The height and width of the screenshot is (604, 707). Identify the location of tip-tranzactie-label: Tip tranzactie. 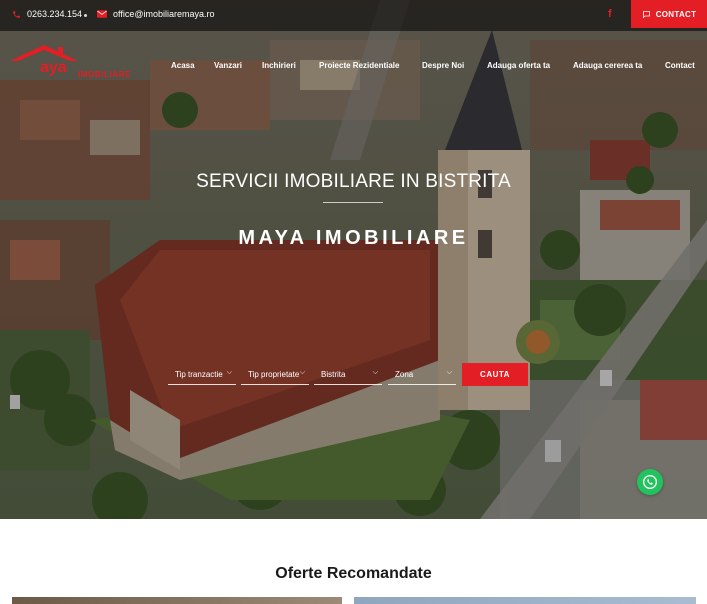
(199, 374).